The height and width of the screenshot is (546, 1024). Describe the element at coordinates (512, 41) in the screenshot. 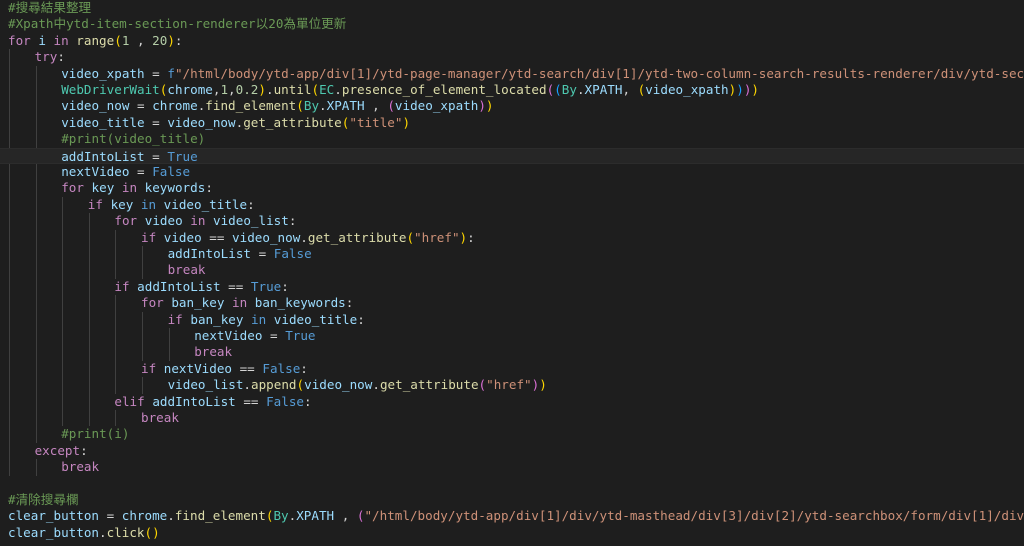

I see `code-line: for i in range(1 , 20):` at that location.